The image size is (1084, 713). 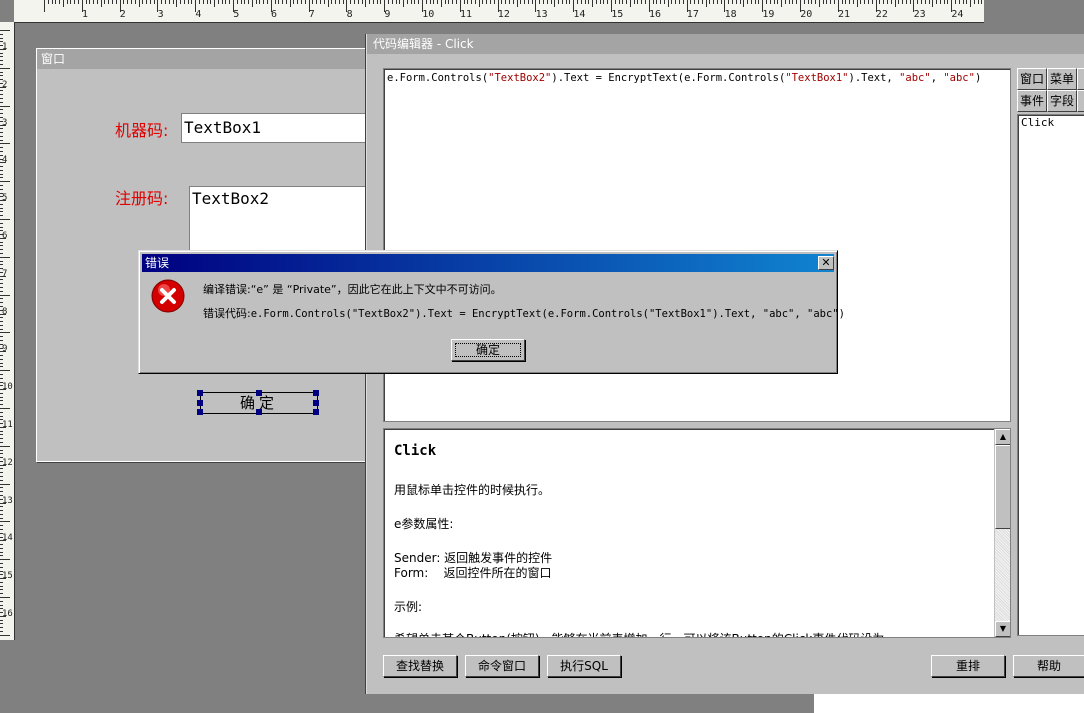 What do you see at coordinates (1048, 666) in the screenshot?
I see `help-button: 帮助` at bounding box center [1048, 666].